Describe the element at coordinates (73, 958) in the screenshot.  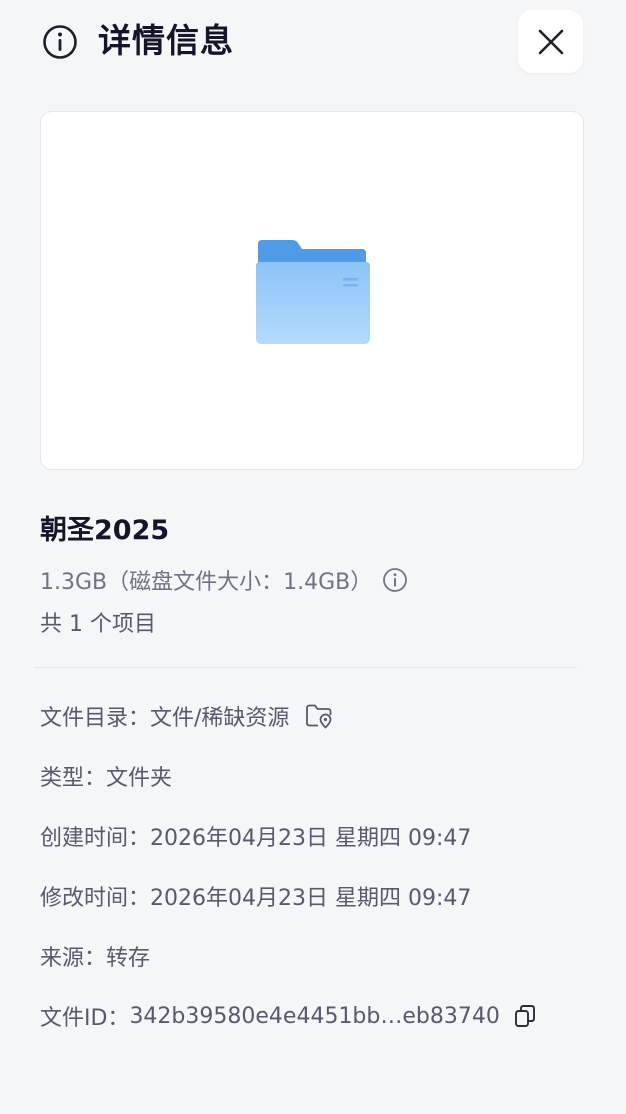
I see `source-label: 来源：` at that location.